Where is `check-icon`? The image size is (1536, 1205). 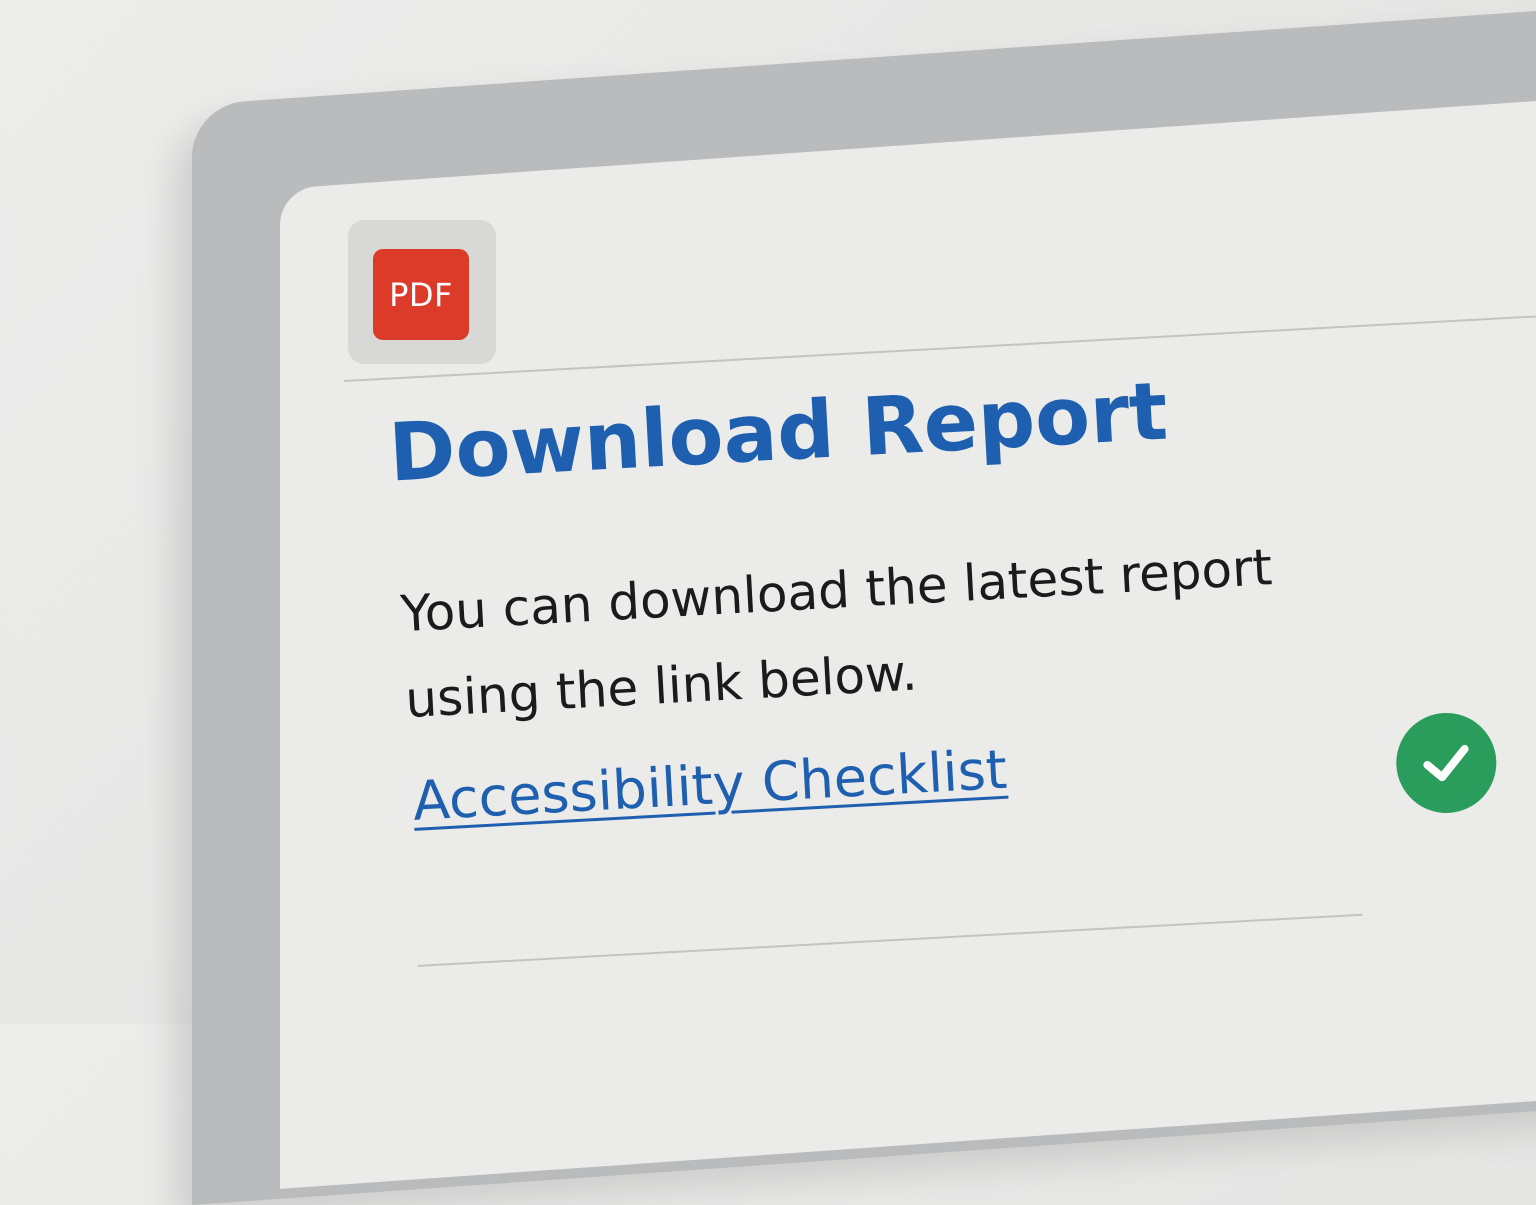 check-icon is located at coordinates (1446, 763).